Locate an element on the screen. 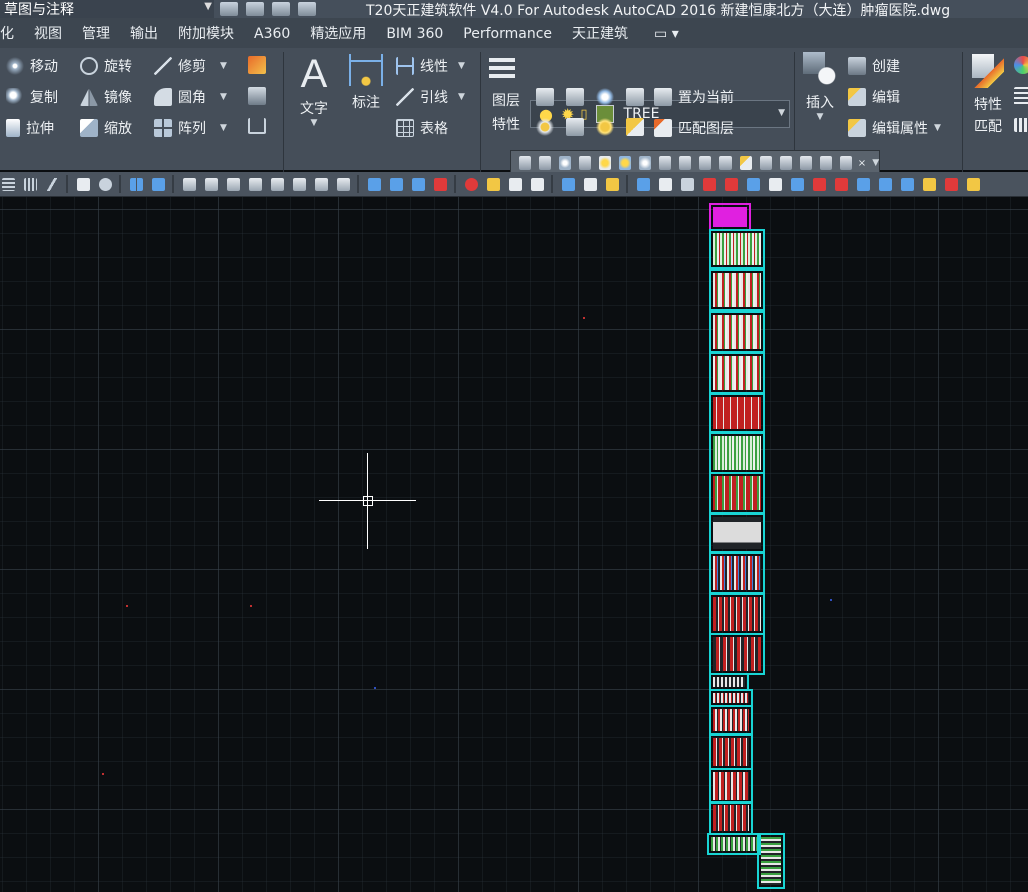 The image size is (1028, 892). fillet-button: 圆角 ▼ is located at coordinates (190, 97).